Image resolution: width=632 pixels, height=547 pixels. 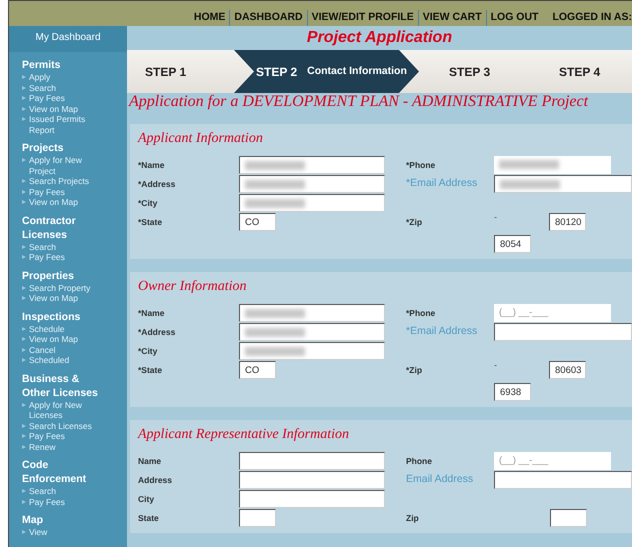 I want to click on page-title: Project Application, so click(x=380, y=38).